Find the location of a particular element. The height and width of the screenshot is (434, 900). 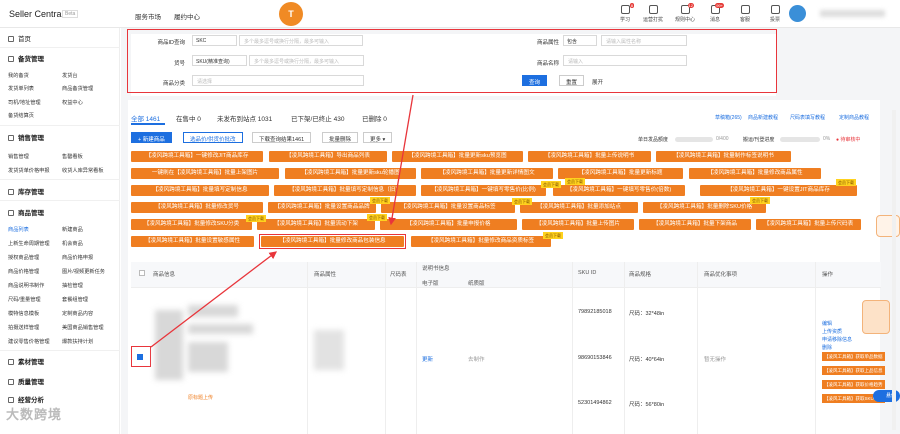

learn-icon: 8 学习 is located at coordinates (625, 13).